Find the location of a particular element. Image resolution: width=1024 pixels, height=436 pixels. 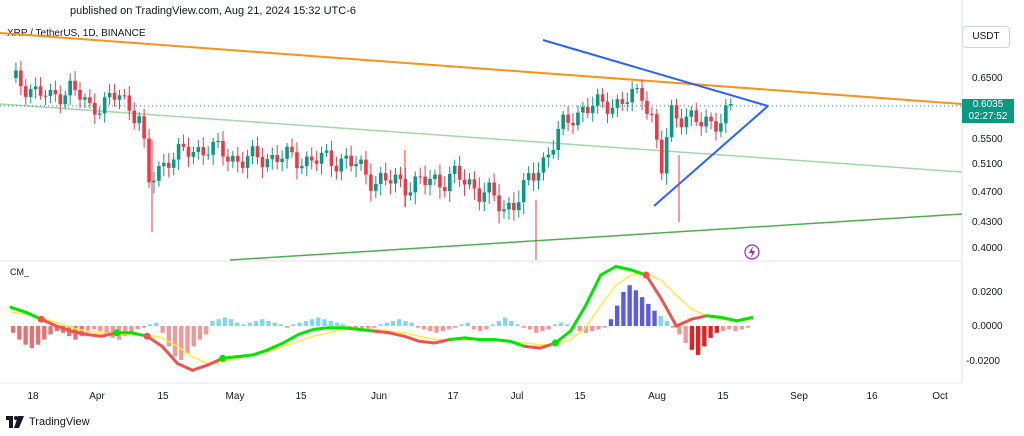

x-tick-label: 15 is located at coordinates (163, 396).